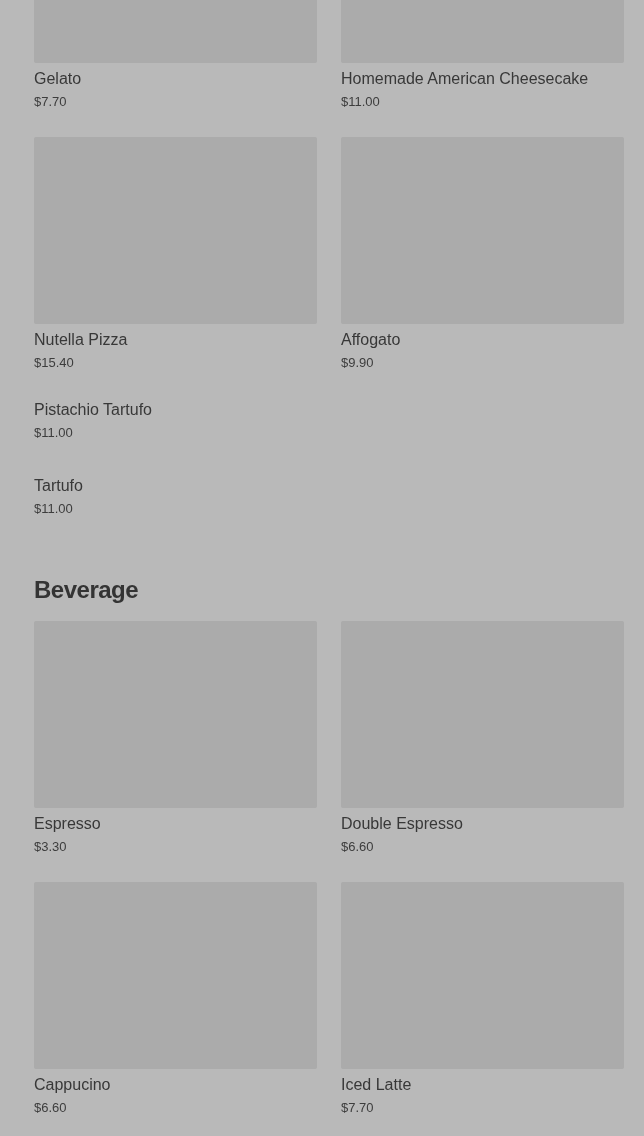 This screenshot has width=644, height=1136. What do you see at coordinates (482, 1084) in the screenshot?
I see `item-name: Iced Latte` at bounding box center [482, 1084].